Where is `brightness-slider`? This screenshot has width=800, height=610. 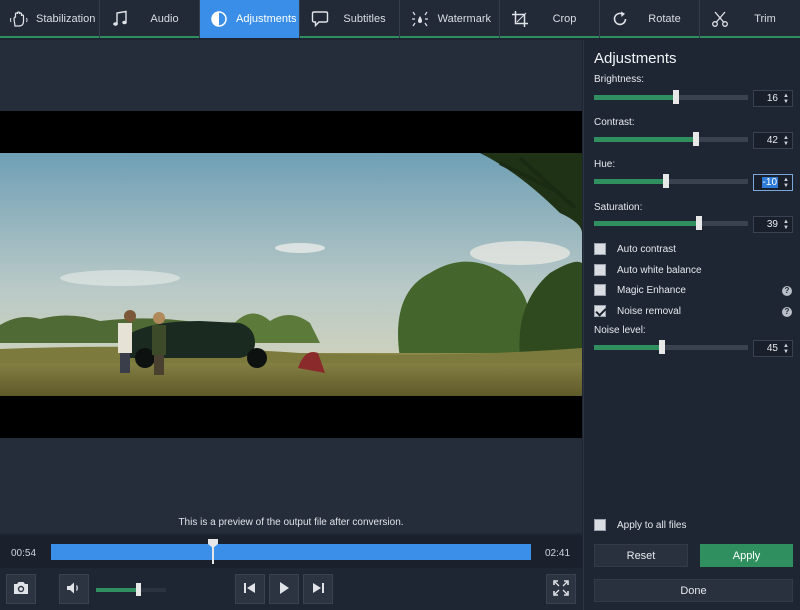
brightness-slider is located at coordinates (671, 97).